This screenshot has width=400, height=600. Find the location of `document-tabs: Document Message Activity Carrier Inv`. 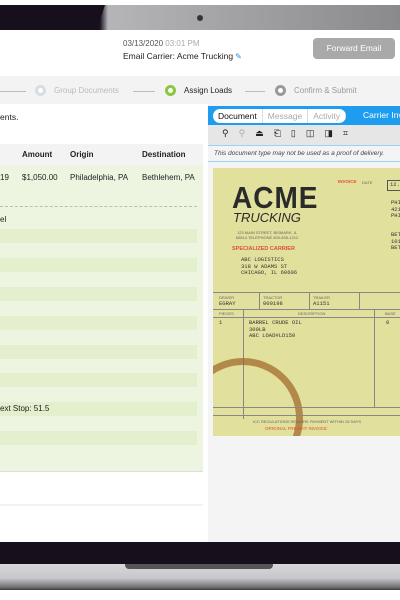

document-tabs: Document Message Activity Carrier Inv is located at coordinates (304, 115).